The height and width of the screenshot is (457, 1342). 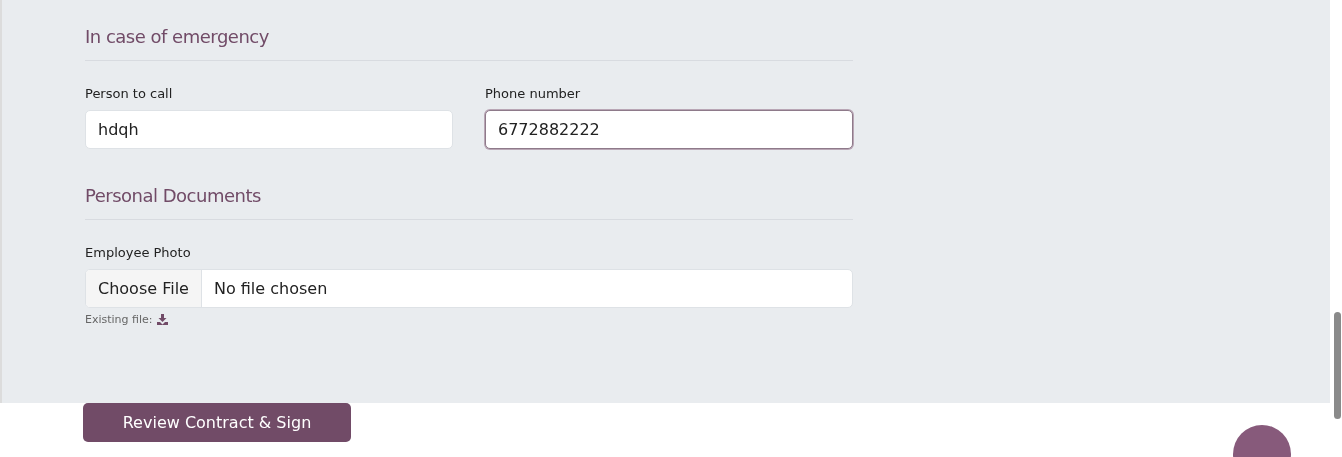 What do you see at coordinates (269, 129) in the screenshot?
I see `text-field: hdqh` at bounding box center [269, 129].